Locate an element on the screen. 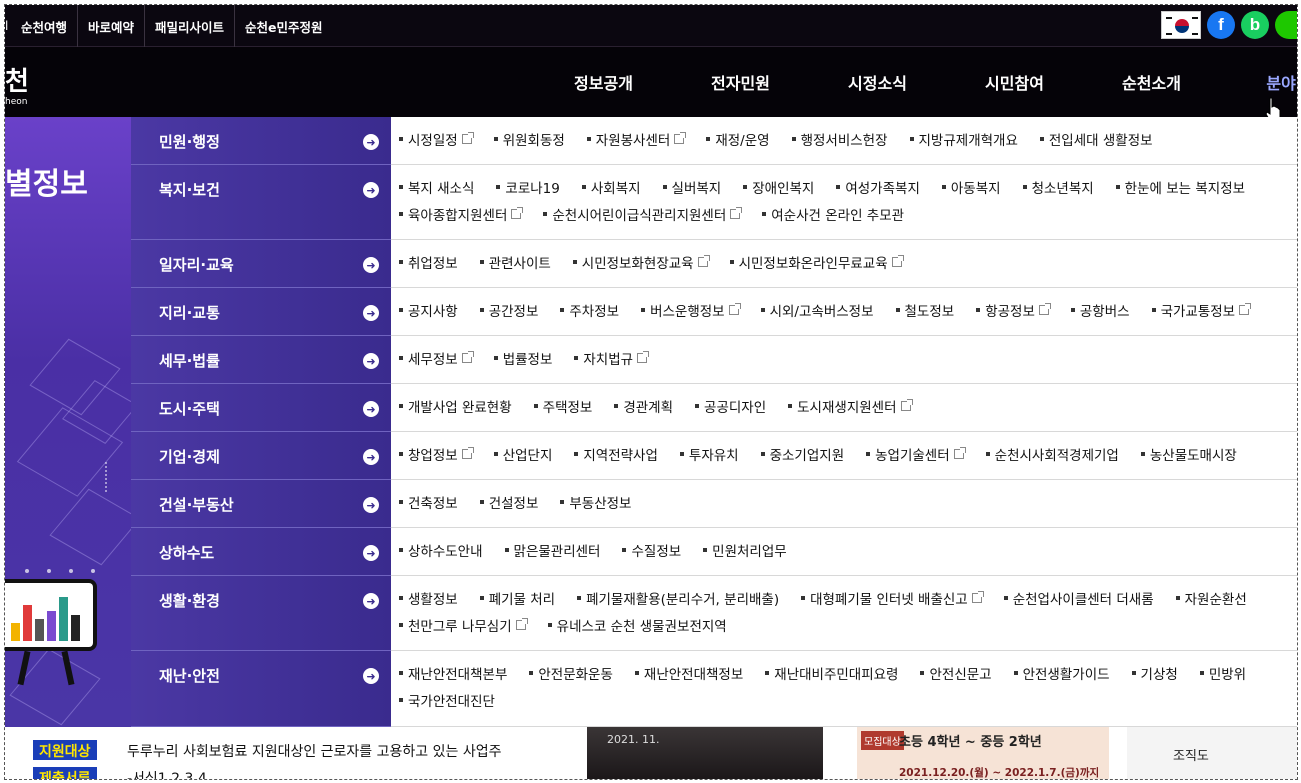  nav-field-info: 분야별 is located at coordinates (1258, 82).